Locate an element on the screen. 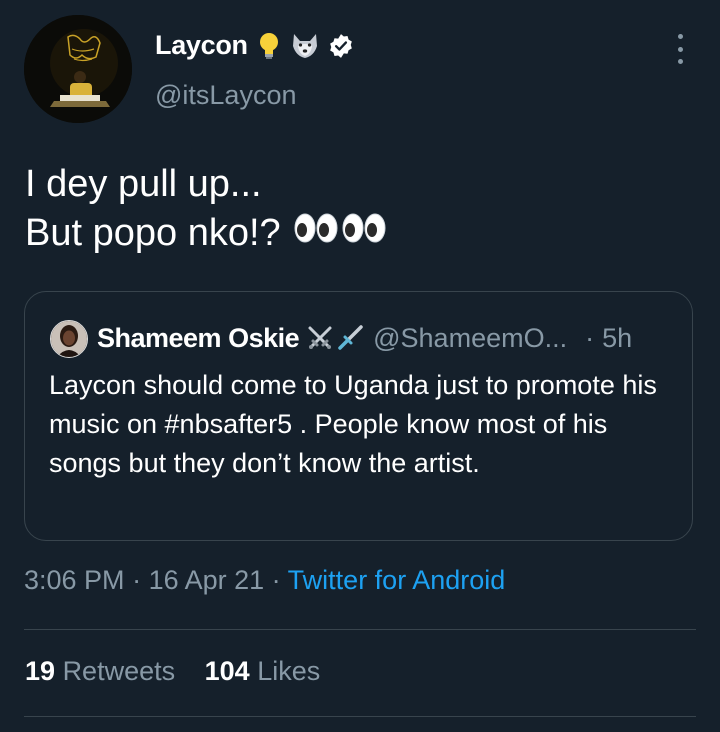 Image resolution: width=720 pixels, height=732 pixels. author-display-name-row: Laycon is located at coordinates (255, 45).